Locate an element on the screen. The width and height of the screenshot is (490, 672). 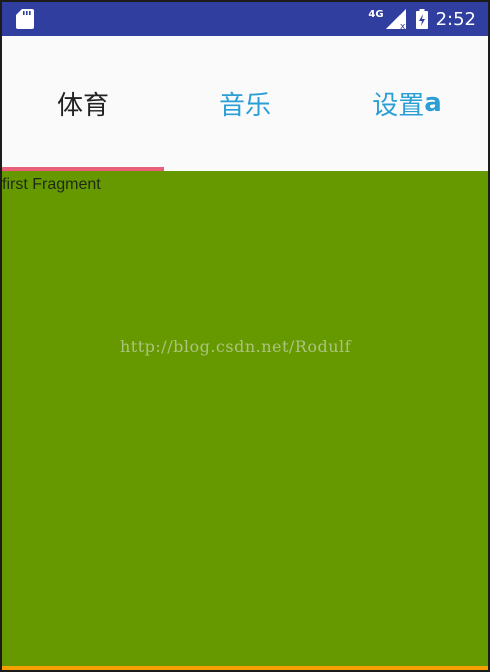
tab-label-suffix: a is located at coordinates (433, 103).